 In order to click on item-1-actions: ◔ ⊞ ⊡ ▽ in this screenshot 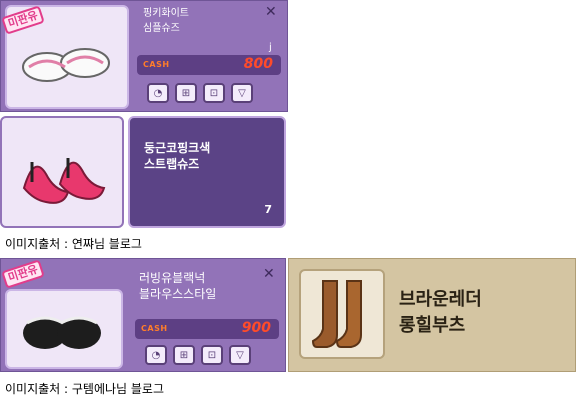, I will do `click(200, 93)`.